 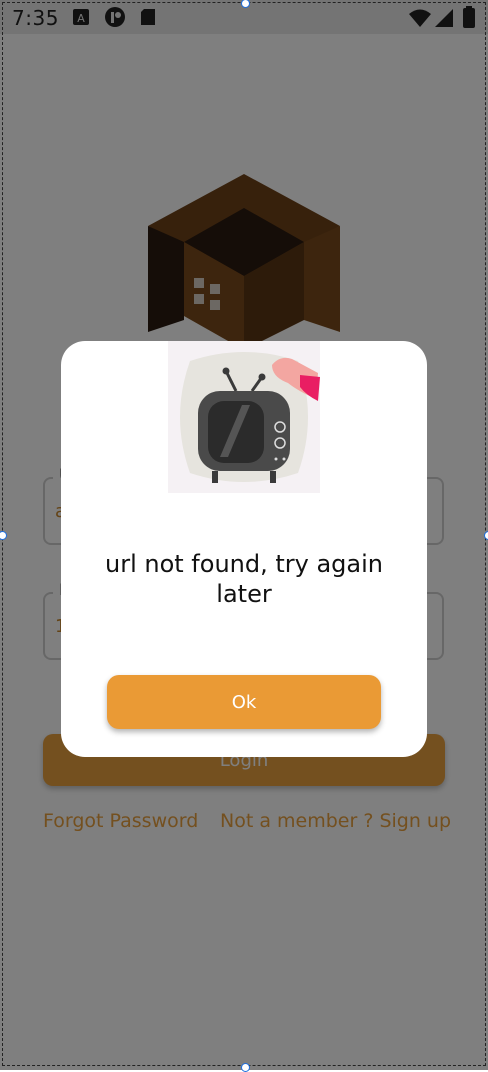 What do you see at coordinates (244, 702) in the screenshot?
I see `ok-button: Ok` at bounding box center [244, 702].